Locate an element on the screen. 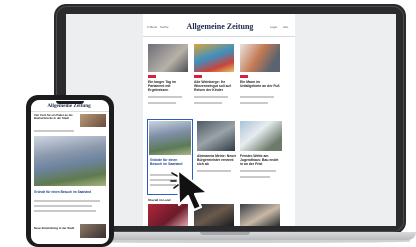  teaser-headline: Ein Mann im Unfallgebiete an der Fuß is located at coordinates (260, 86).